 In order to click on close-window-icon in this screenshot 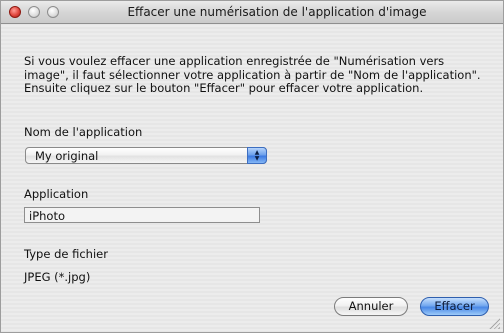, I will do `click(15, 12)`.